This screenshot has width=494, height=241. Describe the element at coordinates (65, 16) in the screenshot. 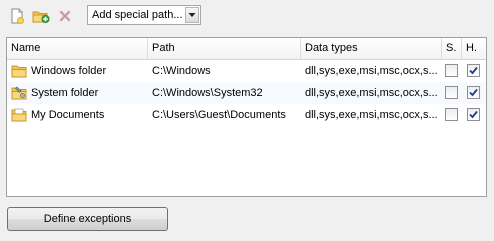

I see `delete-icon` at that location.